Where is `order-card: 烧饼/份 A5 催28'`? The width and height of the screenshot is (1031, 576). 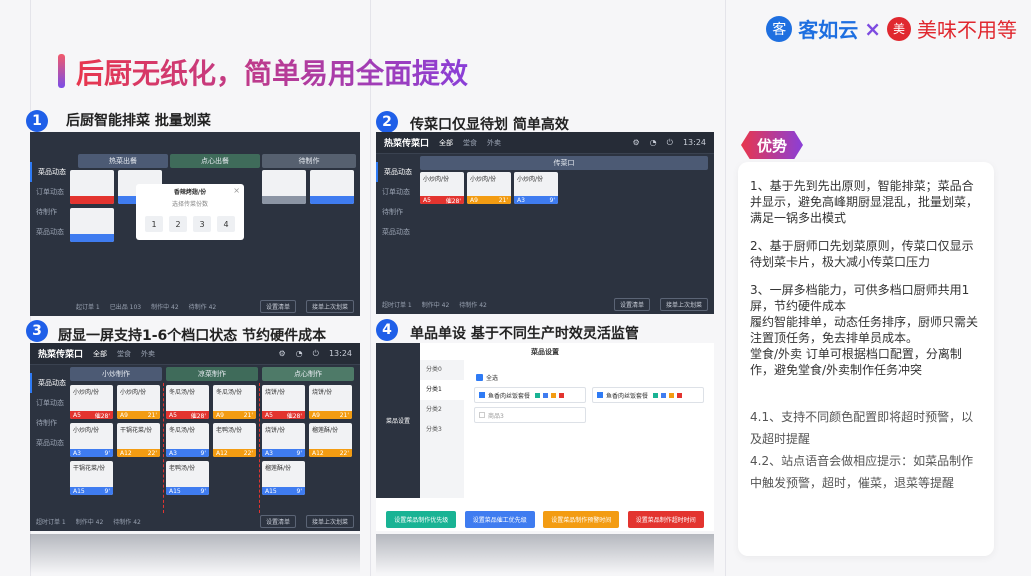 order-card: 烧饼/份 A5 催28' is located at coordinates (283, 402).